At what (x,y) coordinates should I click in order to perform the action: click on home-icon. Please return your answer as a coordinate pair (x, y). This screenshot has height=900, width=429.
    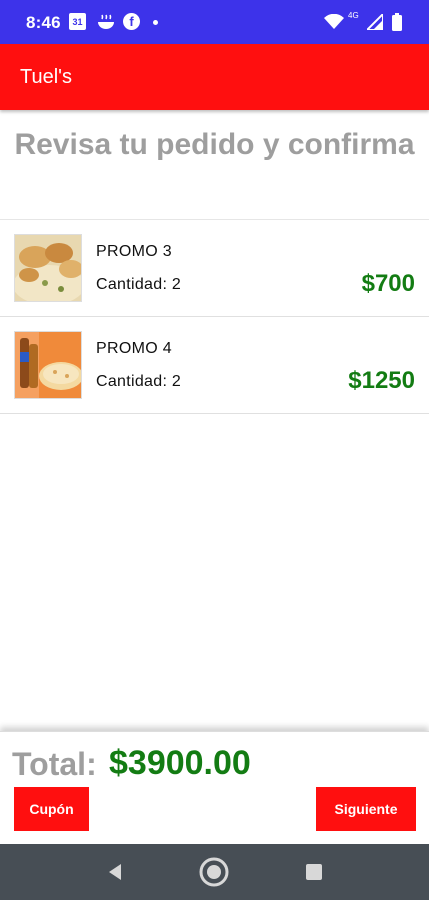
    Looking at the image, I should click on (214, 872).